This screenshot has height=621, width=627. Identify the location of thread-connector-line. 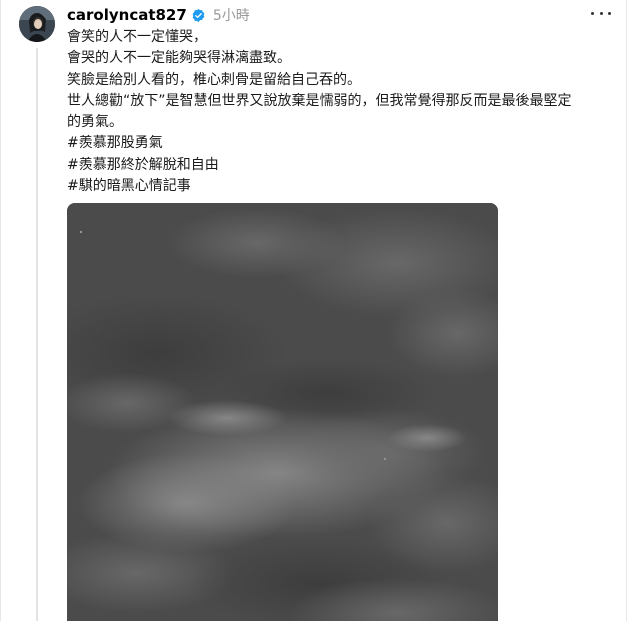
(37, 334).